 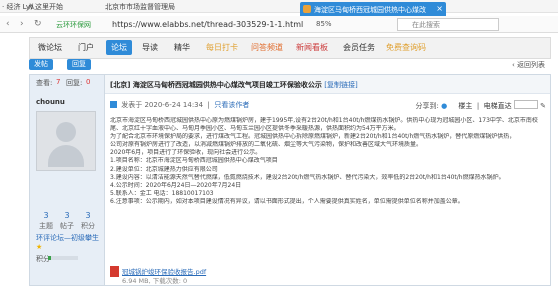 What do you see at coordinates (231, 105) in the screenshot?
I see `view-author-link: 只看该作者` at bounding box center [231, 105].